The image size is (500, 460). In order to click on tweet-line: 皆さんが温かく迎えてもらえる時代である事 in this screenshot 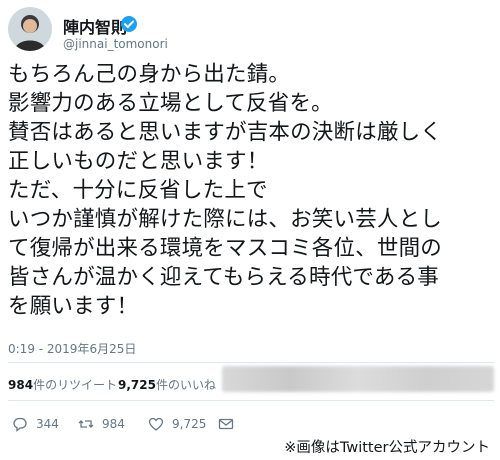, I will do `click(223, 277)`.